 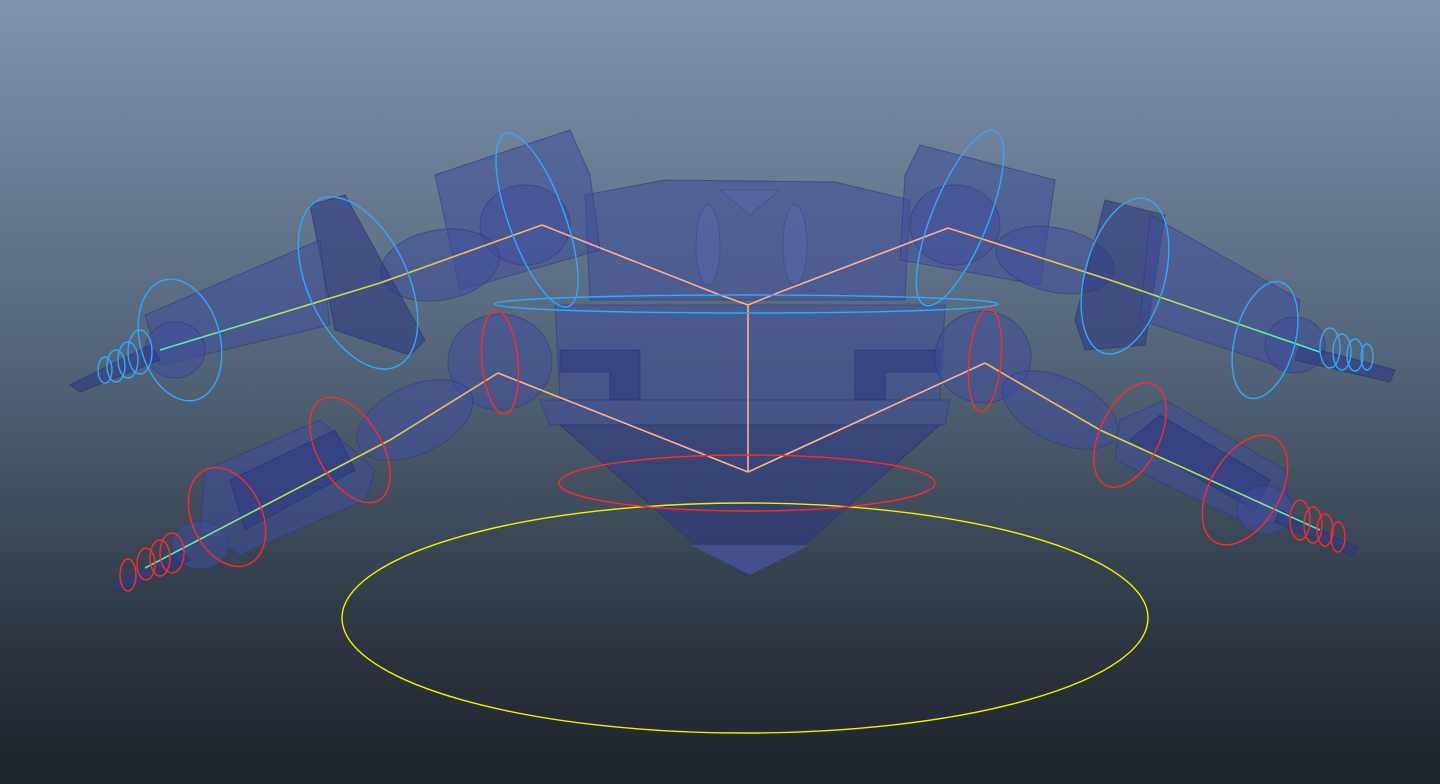 I want to click on left-eye-stalk-mesh, so click(x=708, y=245).